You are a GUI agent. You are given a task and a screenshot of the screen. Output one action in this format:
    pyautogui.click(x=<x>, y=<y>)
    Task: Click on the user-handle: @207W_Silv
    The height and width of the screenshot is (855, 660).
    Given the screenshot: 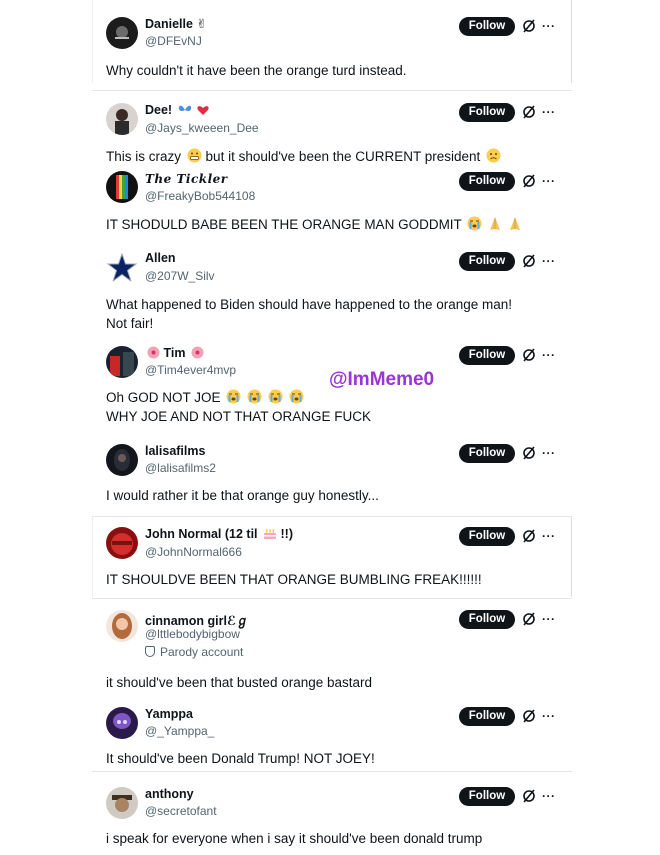 What is the action you would take?
    pyautogui.click(x=180, y=276)
    